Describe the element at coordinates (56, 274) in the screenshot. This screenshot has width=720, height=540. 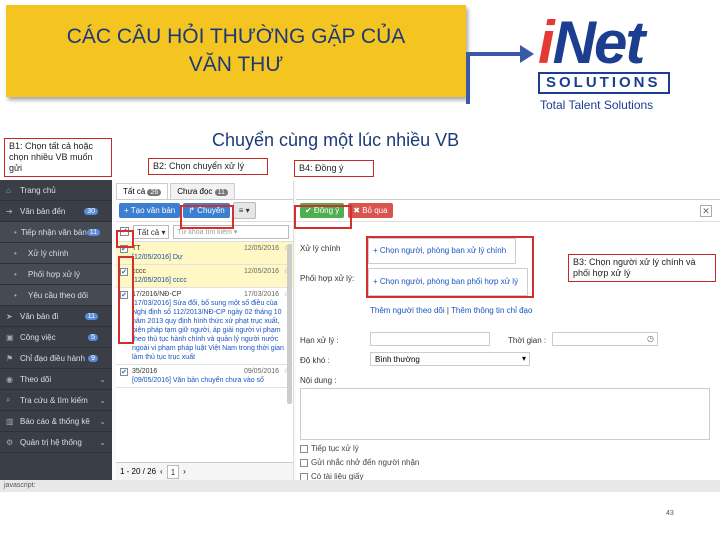
I see `sidebar-item: • Phối hợp xử lý` at that location.